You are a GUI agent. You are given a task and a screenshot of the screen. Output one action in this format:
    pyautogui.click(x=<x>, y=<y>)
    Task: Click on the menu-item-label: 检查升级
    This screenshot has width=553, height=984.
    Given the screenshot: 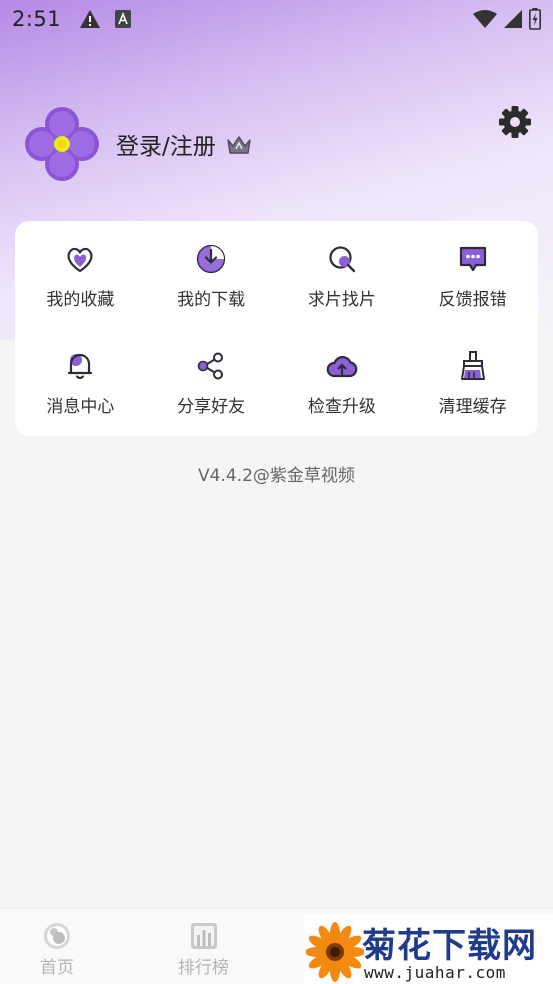 What is the action you would take?
    pyautogui.click(x=341, y=407)
    